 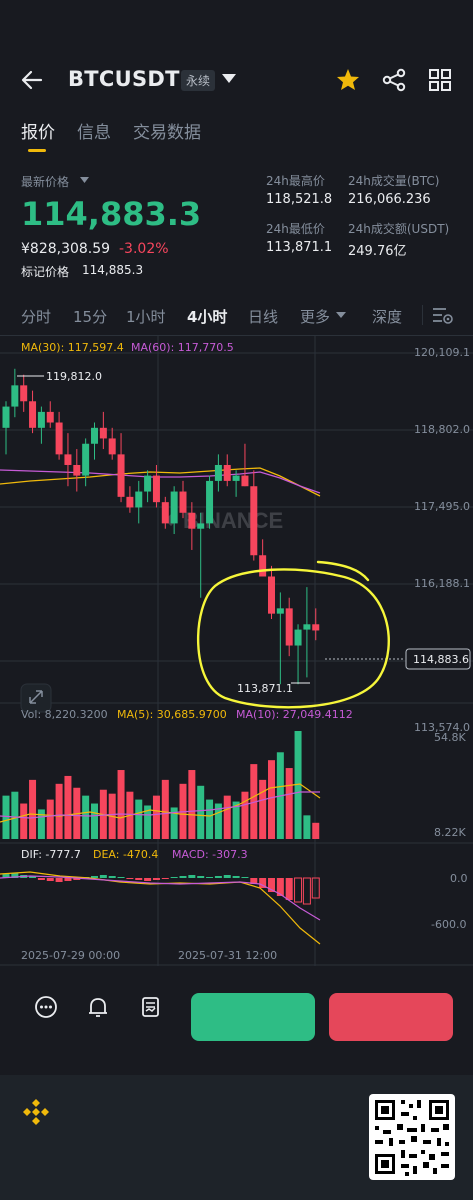 What do you see at coordinates (341, 315) in the screenshot?
I see `more-caret-icon` at bounding box center [341, 315].